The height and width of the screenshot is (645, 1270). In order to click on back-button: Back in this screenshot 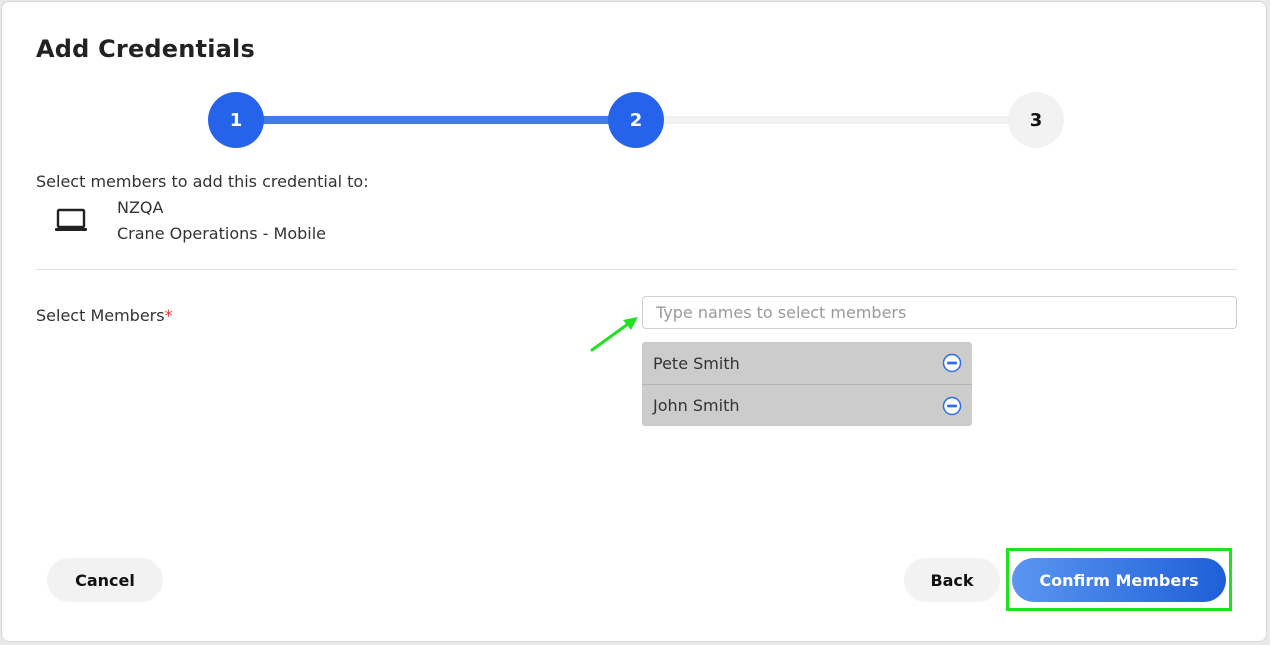, I will do `click(952, 580)`.